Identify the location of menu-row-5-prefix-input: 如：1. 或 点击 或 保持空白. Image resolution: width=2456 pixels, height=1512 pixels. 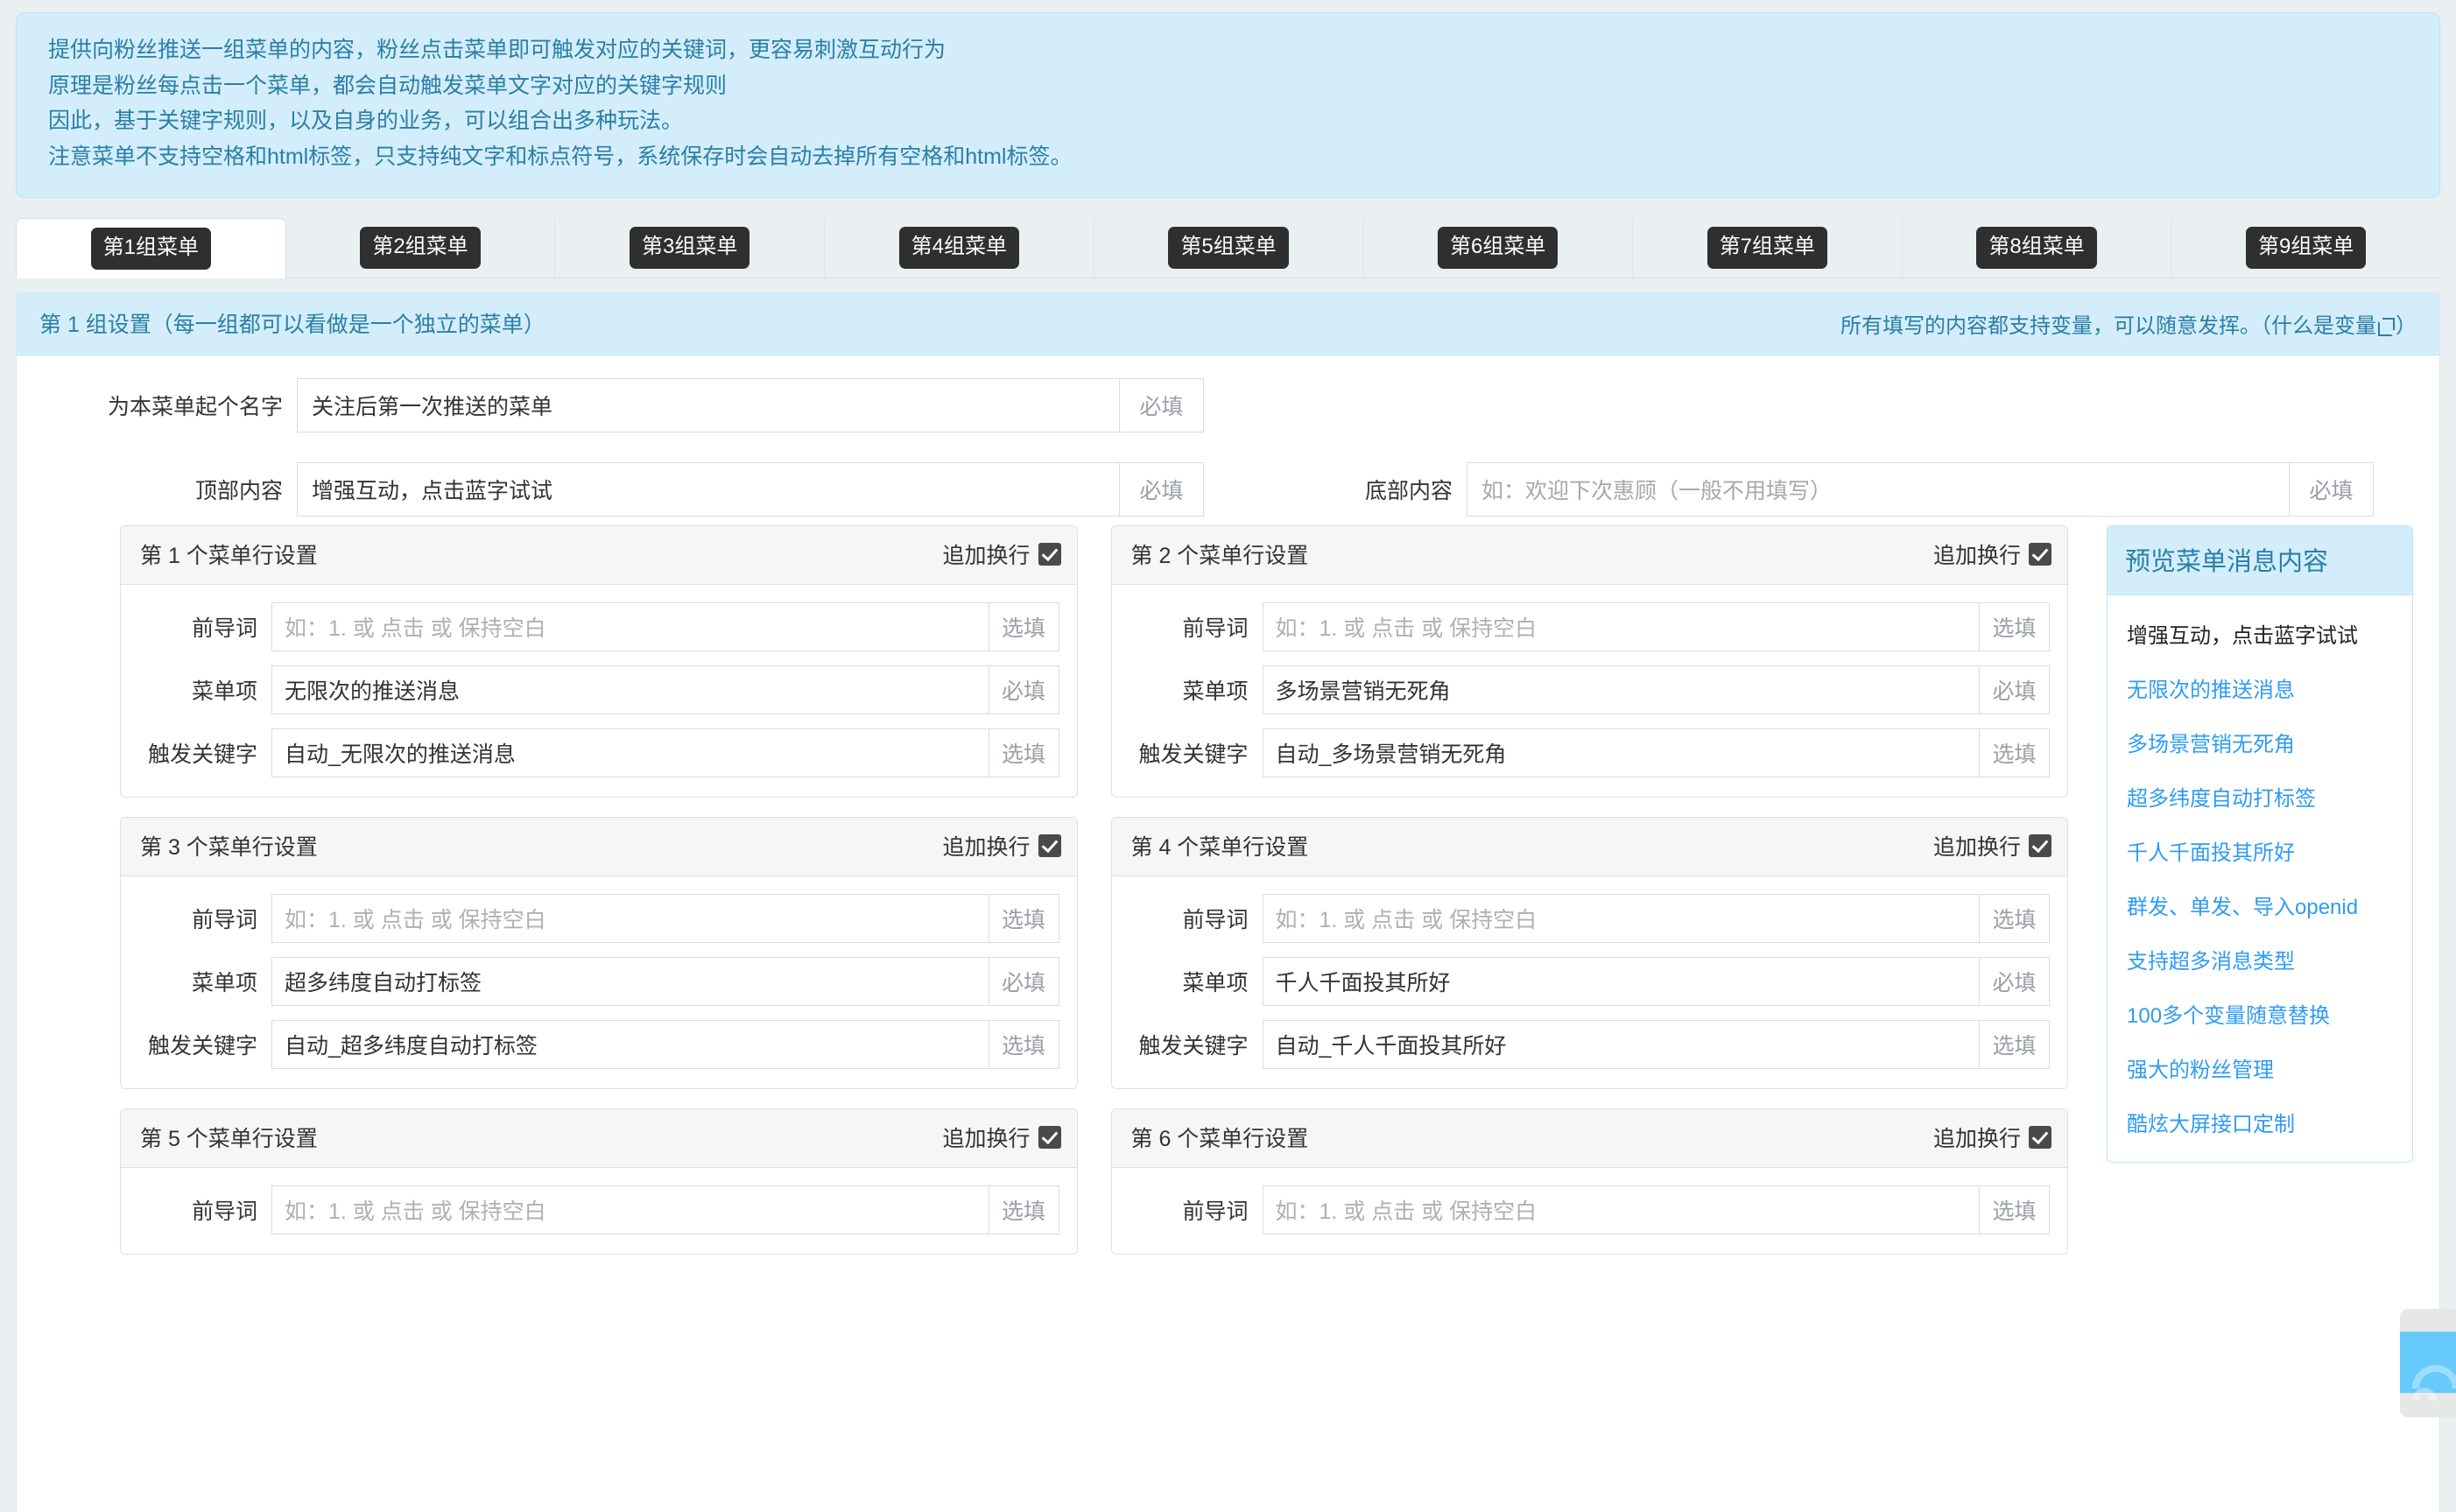
(630, 1209).